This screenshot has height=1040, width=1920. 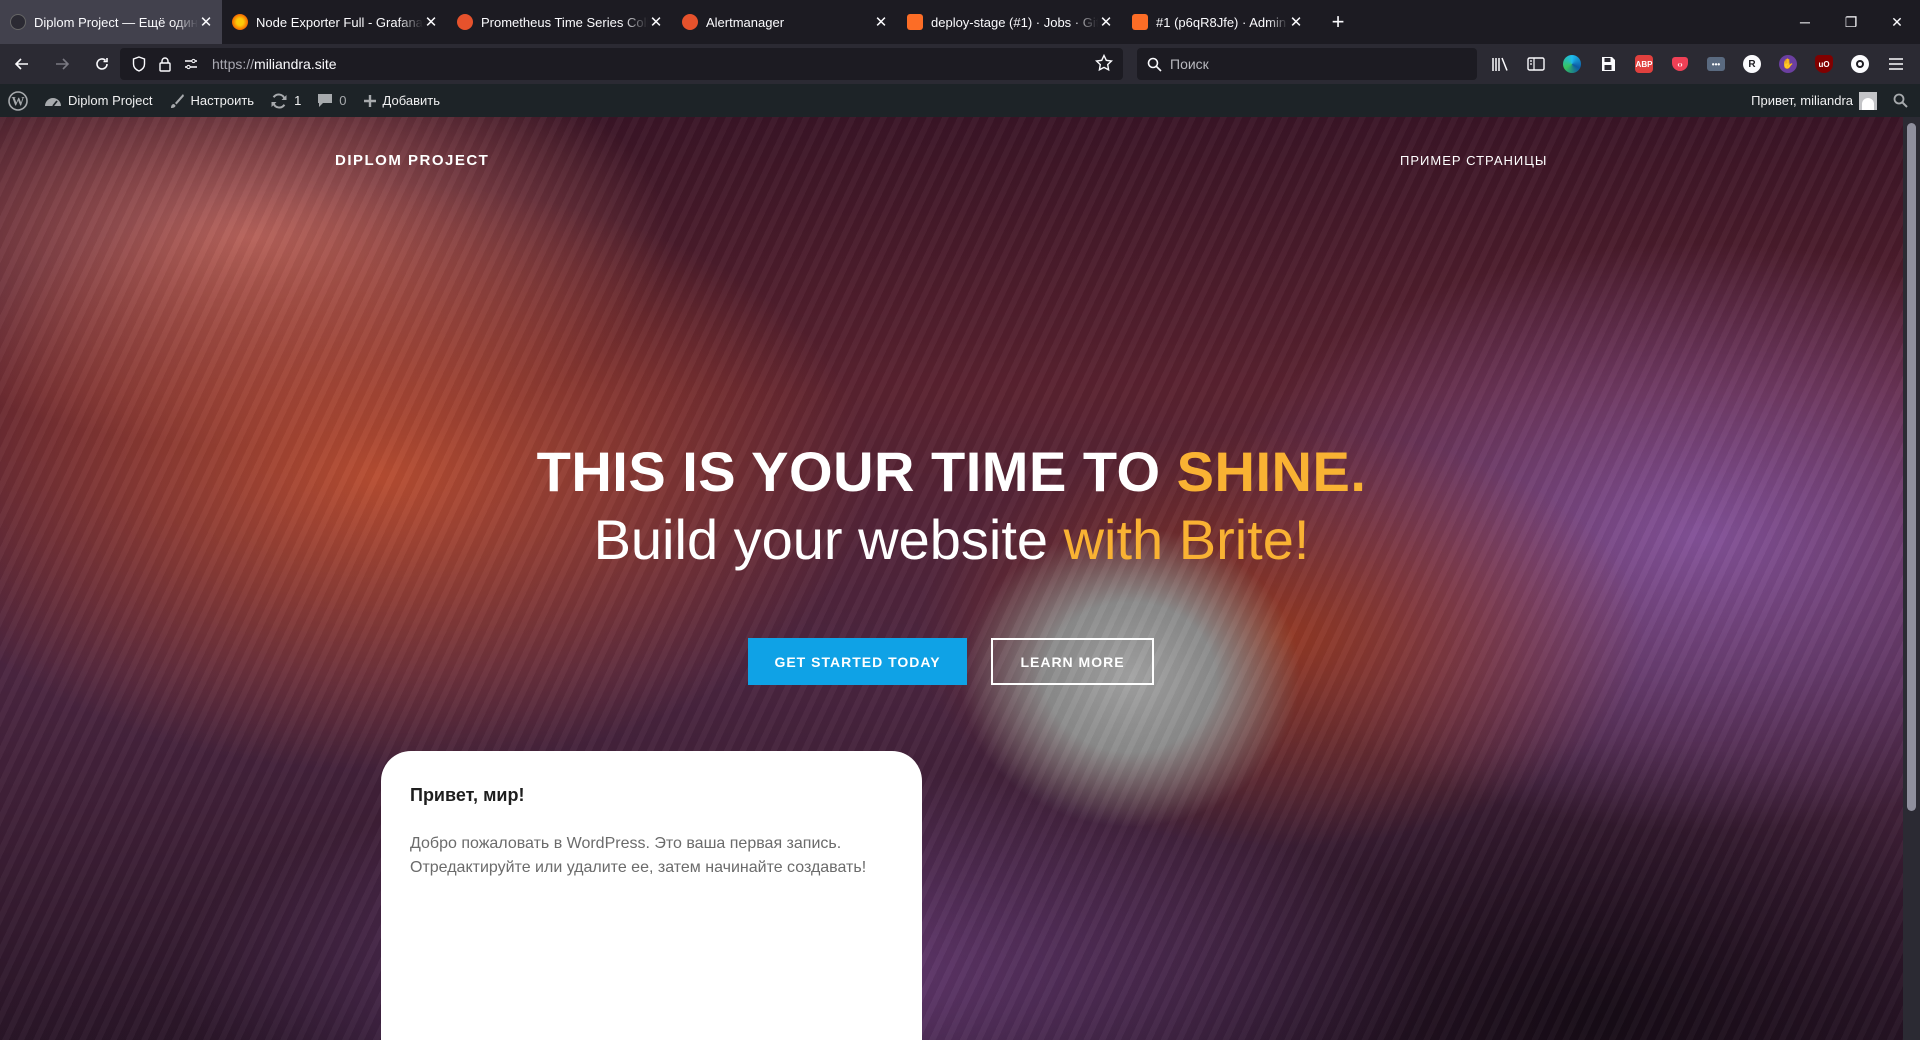 I want to click on post-title: Привет, мир!, so click(x=651, y=795).